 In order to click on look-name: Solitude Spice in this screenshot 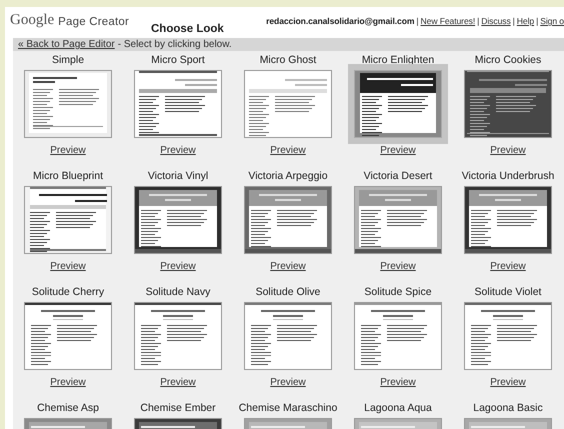, I will do `click(398, 292)`.